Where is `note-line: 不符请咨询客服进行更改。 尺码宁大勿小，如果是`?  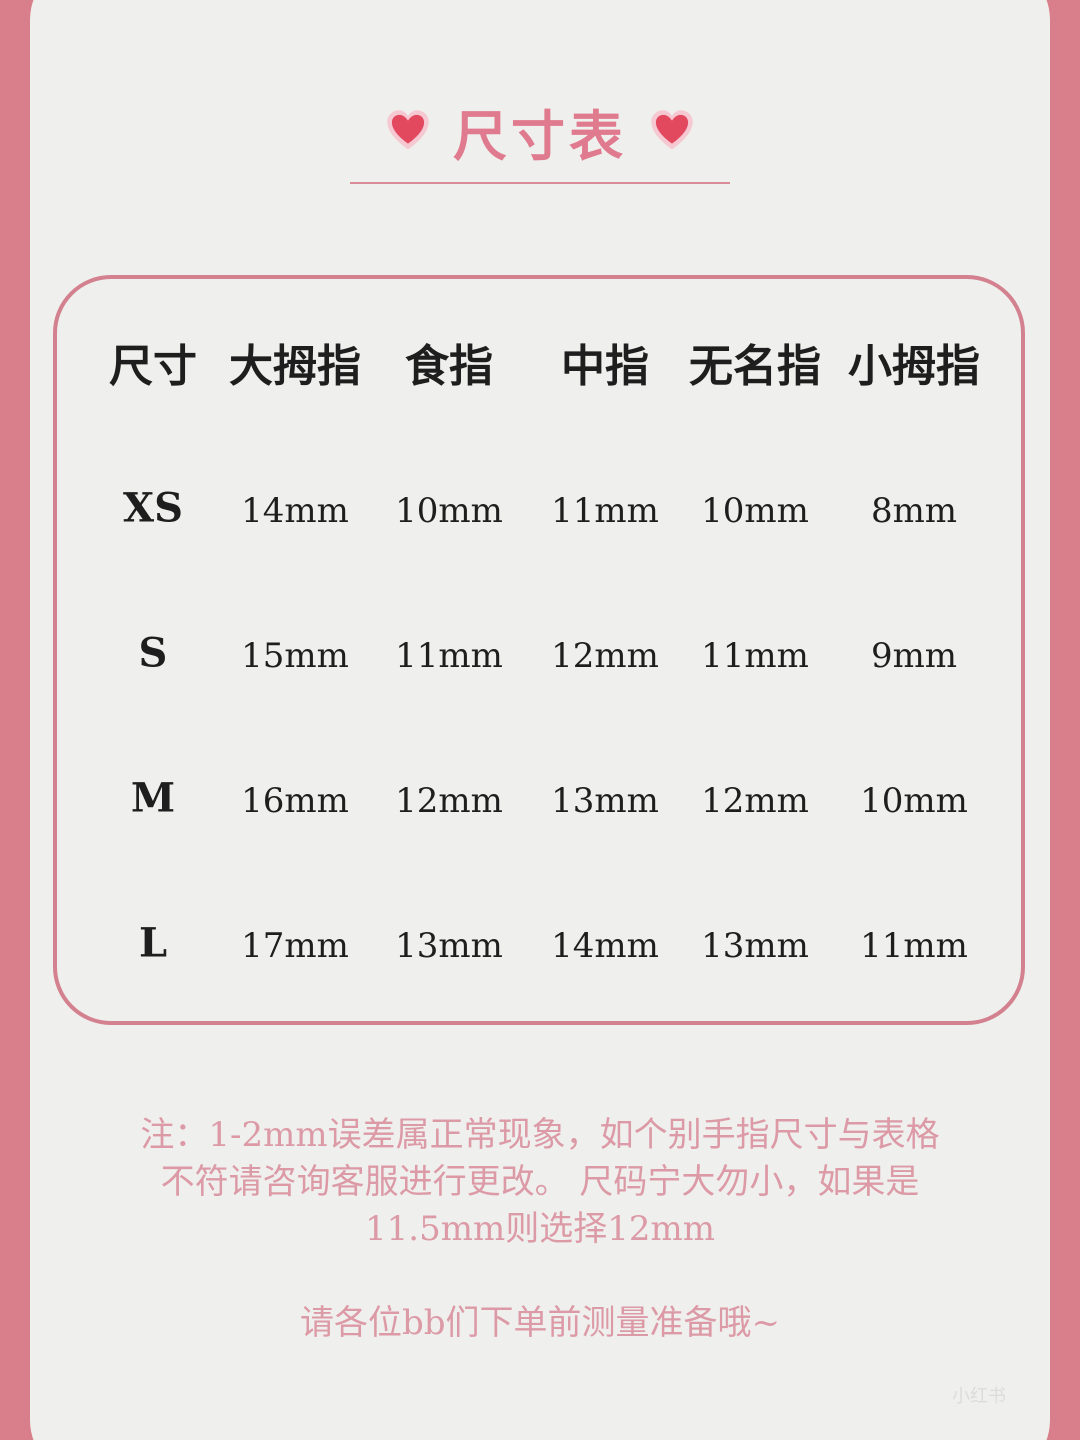
note-line: 不符请咨询客服进行更改。 尺码宁大勿小，如果是 is located at coordinates (540, 1182).